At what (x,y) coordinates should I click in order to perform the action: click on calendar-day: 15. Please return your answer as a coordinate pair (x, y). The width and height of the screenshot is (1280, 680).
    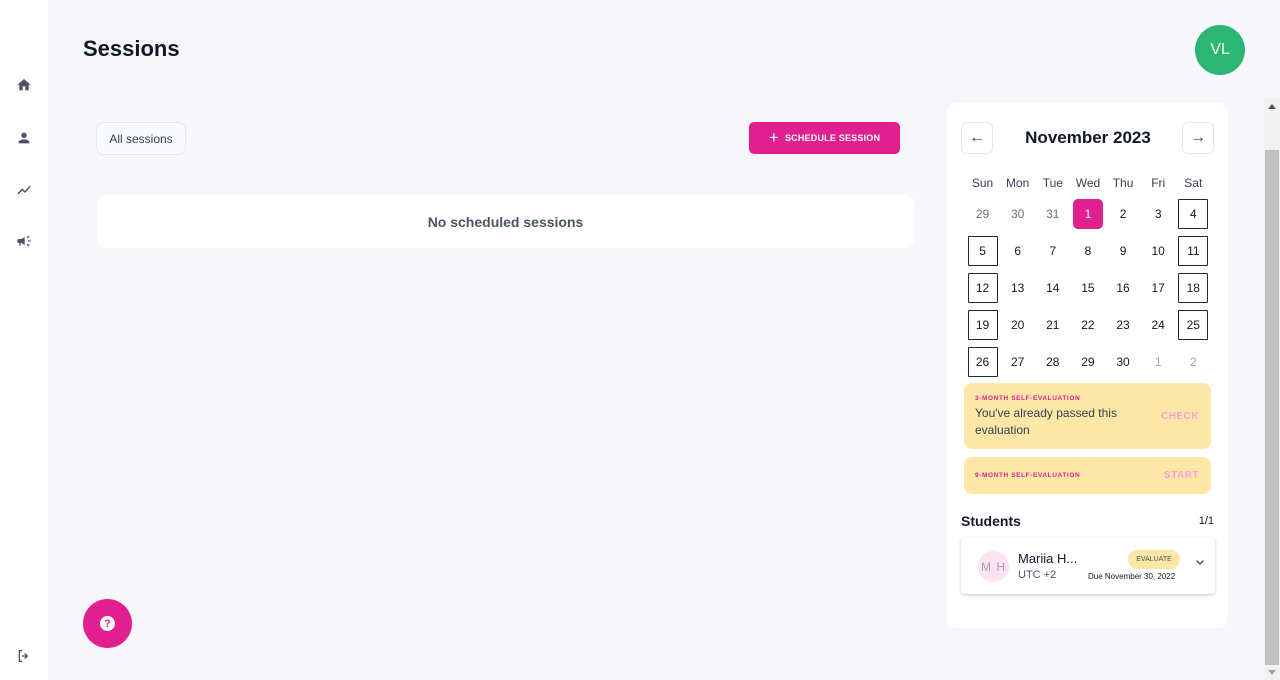
    Looking at the image, I should click on (1088, 288).